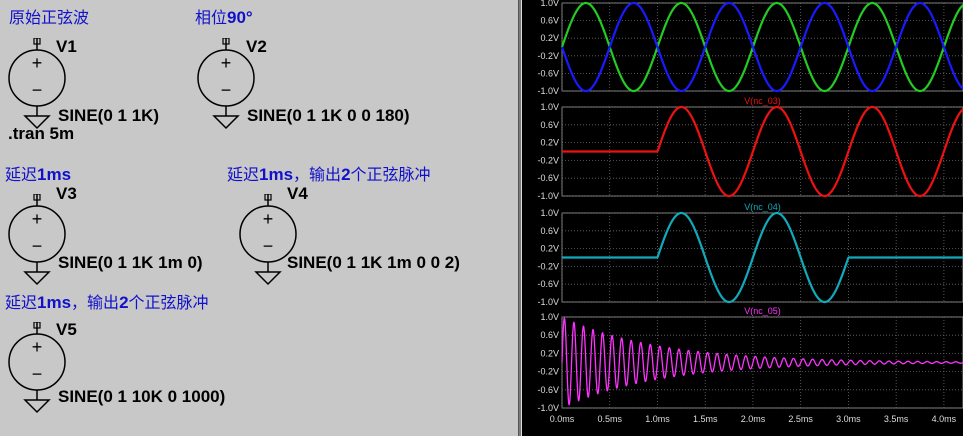  What do you see at coordinates (848, 419) in the screenshot?
I see `x-tick-label: 3.0ms` at bounding box center [848, 419].